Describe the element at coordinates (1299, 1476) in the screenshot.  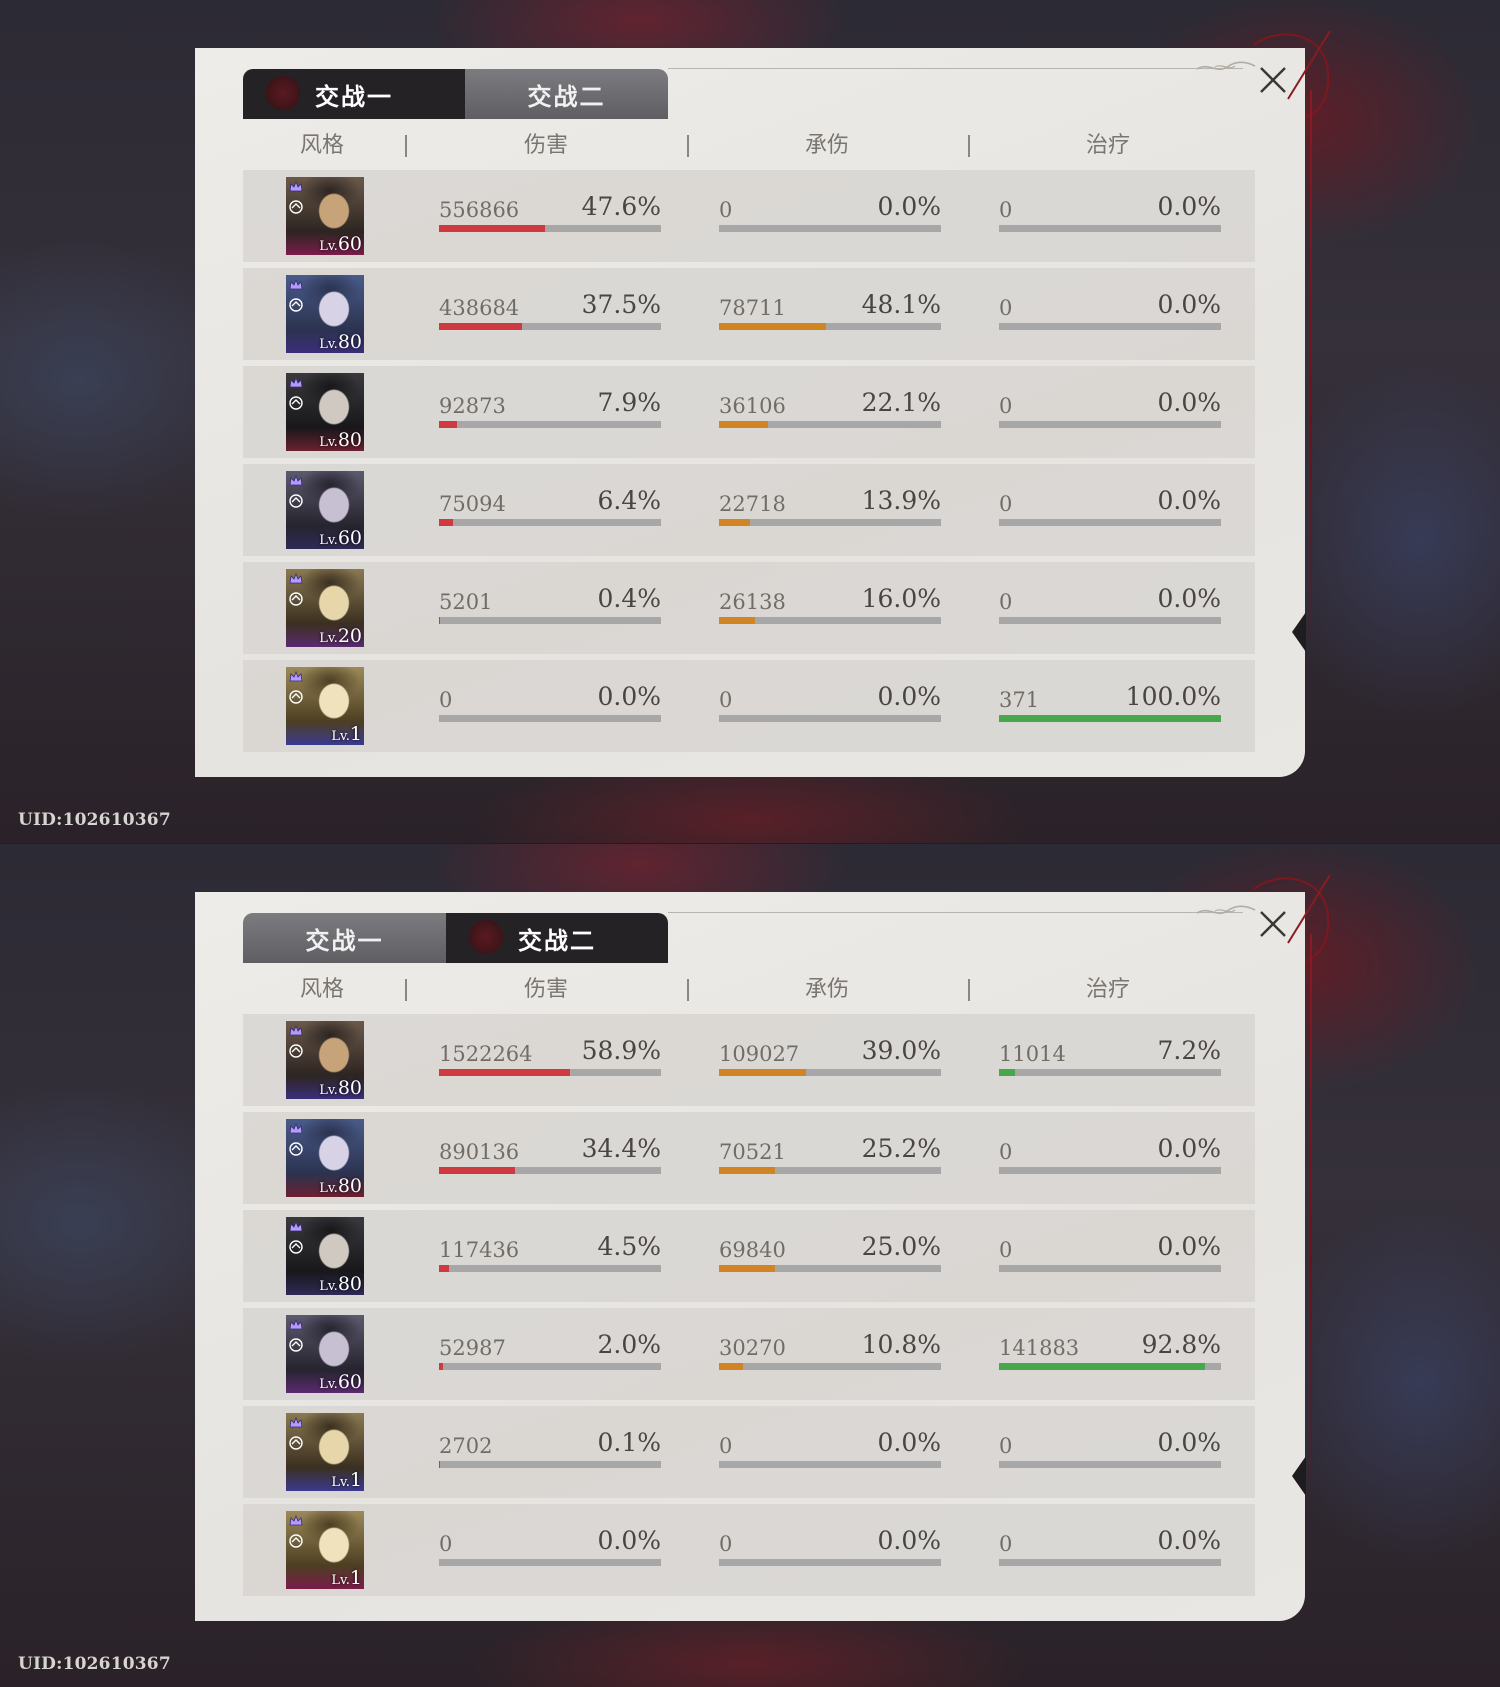
I see `panel-side-notch` at that location.